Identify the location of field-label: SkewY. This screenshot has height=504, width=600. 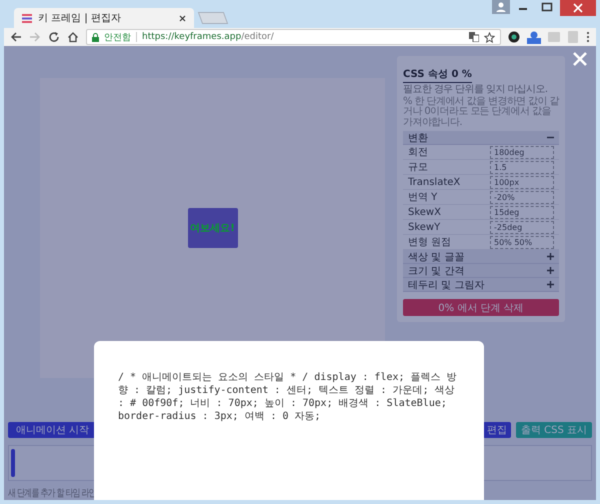
(424, 227).